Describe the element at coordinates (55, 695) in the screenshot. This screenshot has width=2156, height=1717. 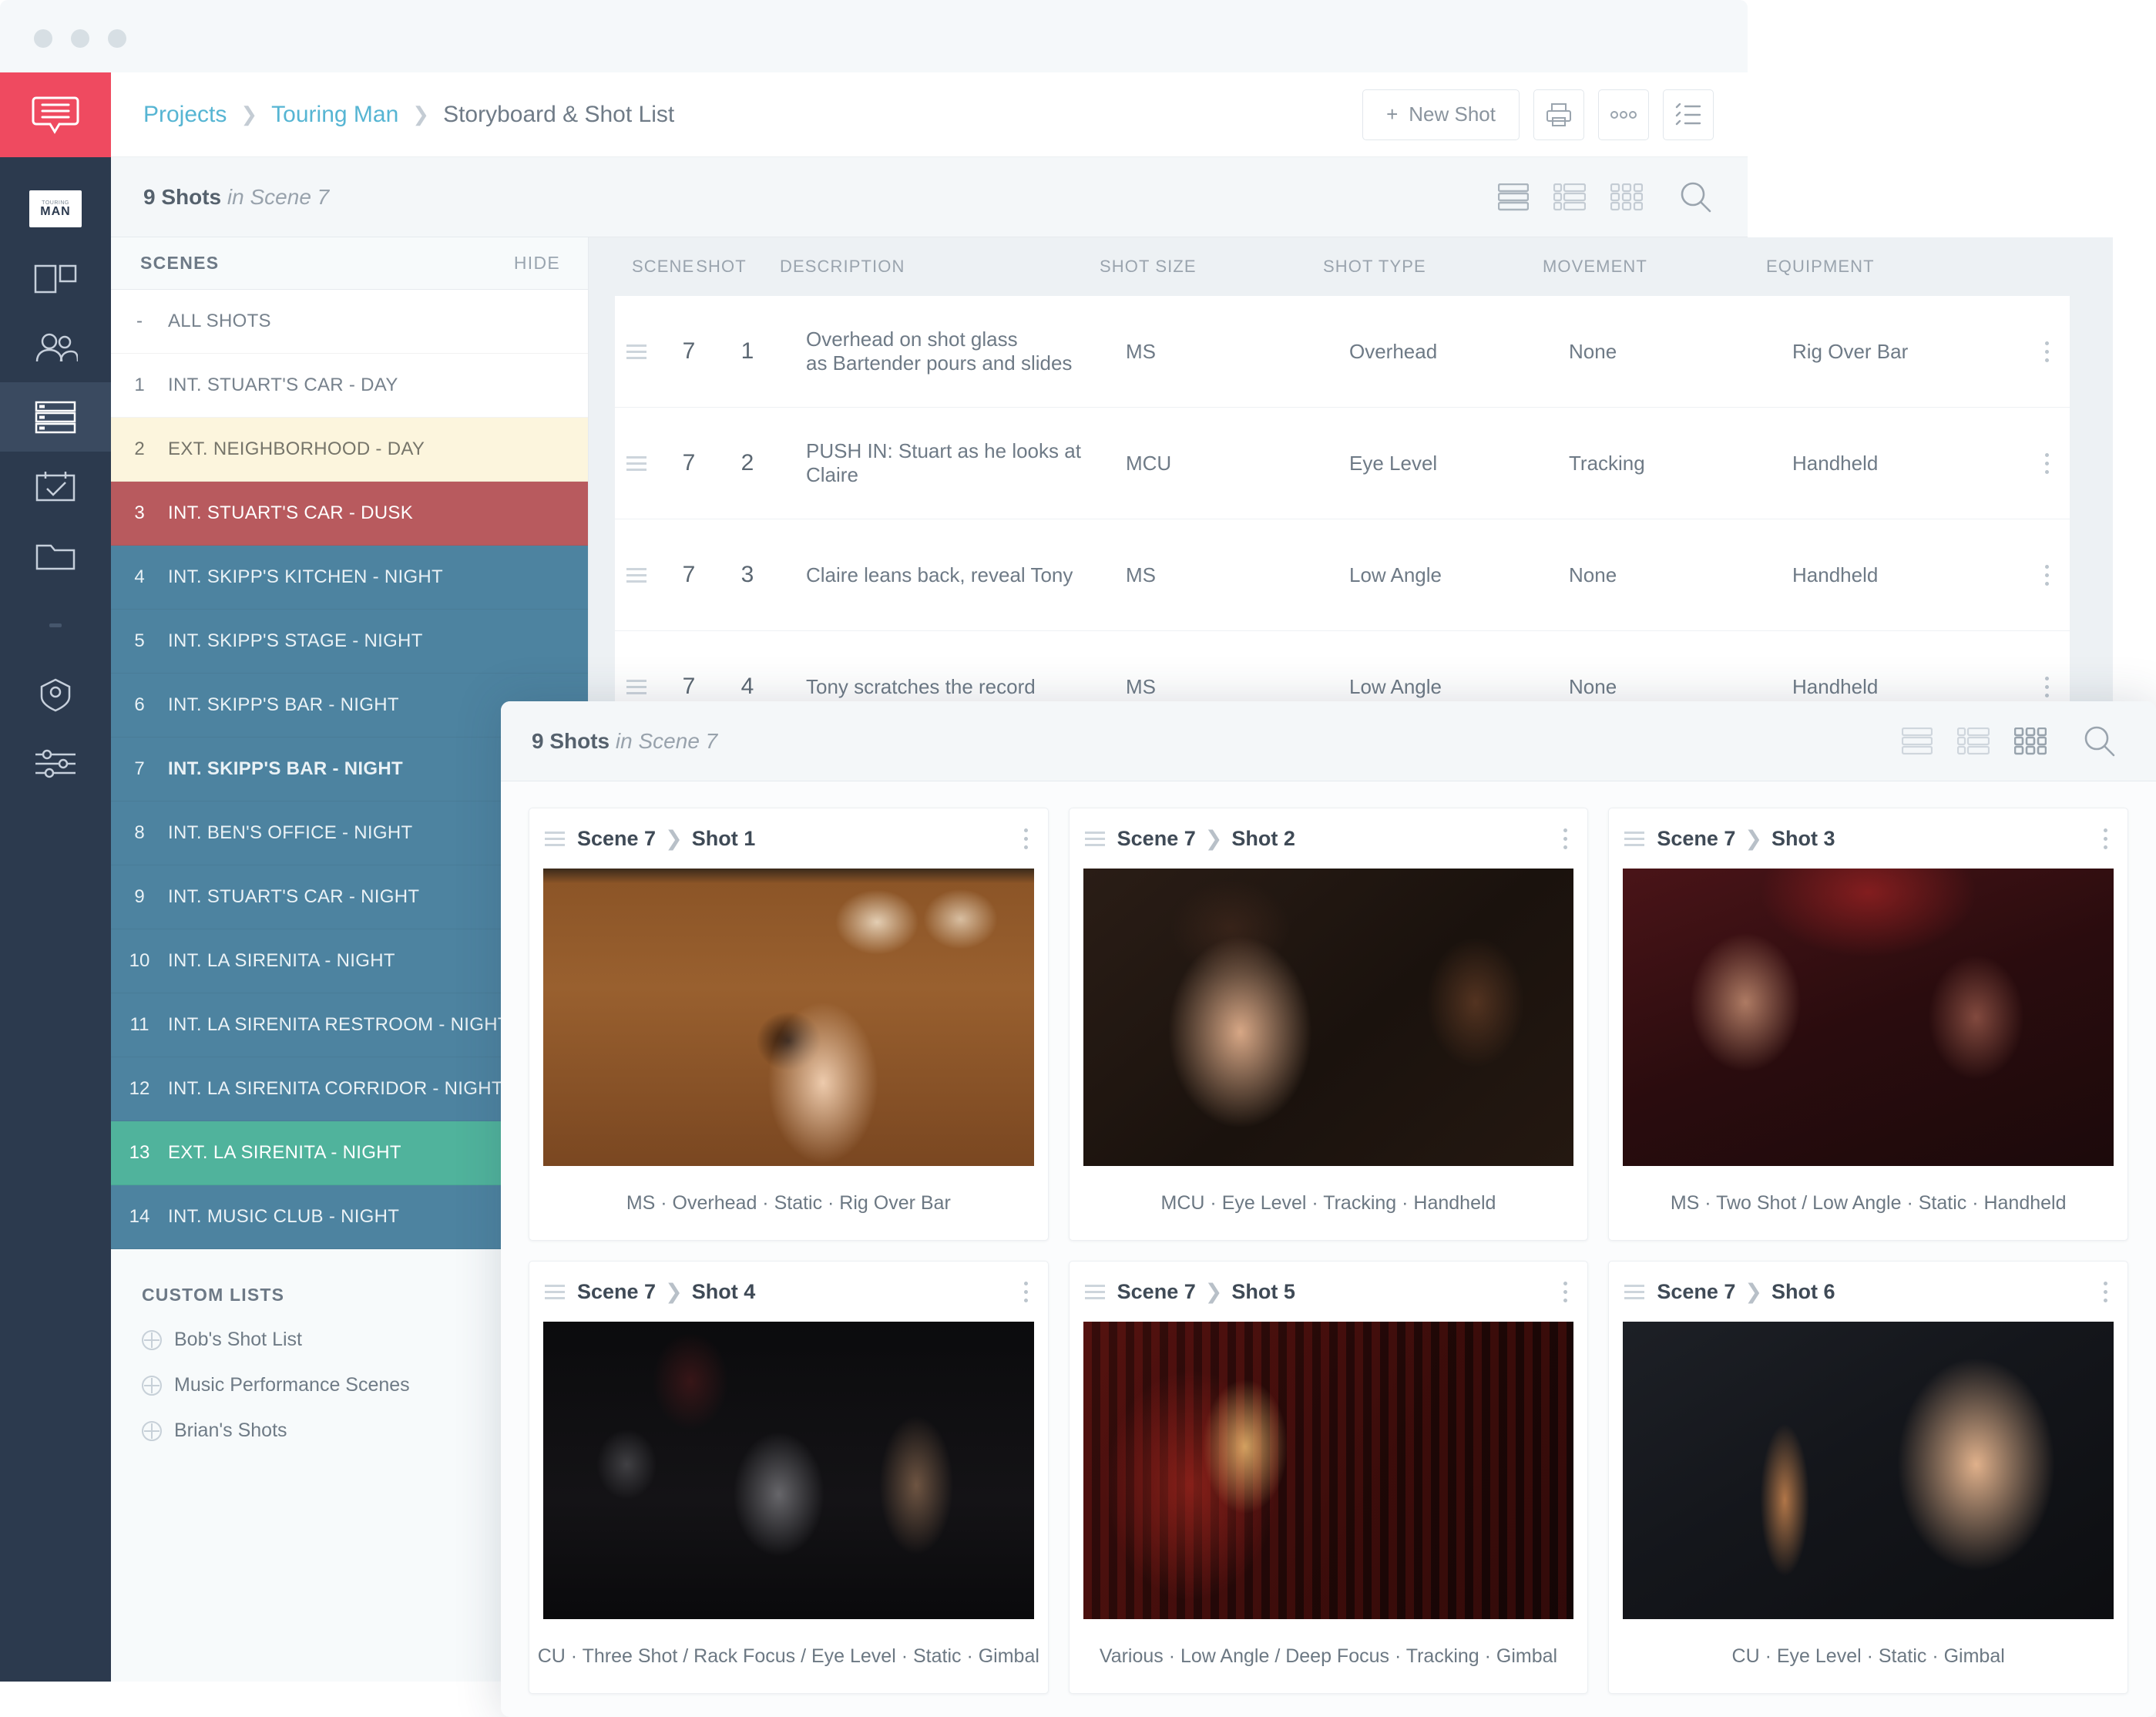
I see `sidebar-item-locations` at that location.